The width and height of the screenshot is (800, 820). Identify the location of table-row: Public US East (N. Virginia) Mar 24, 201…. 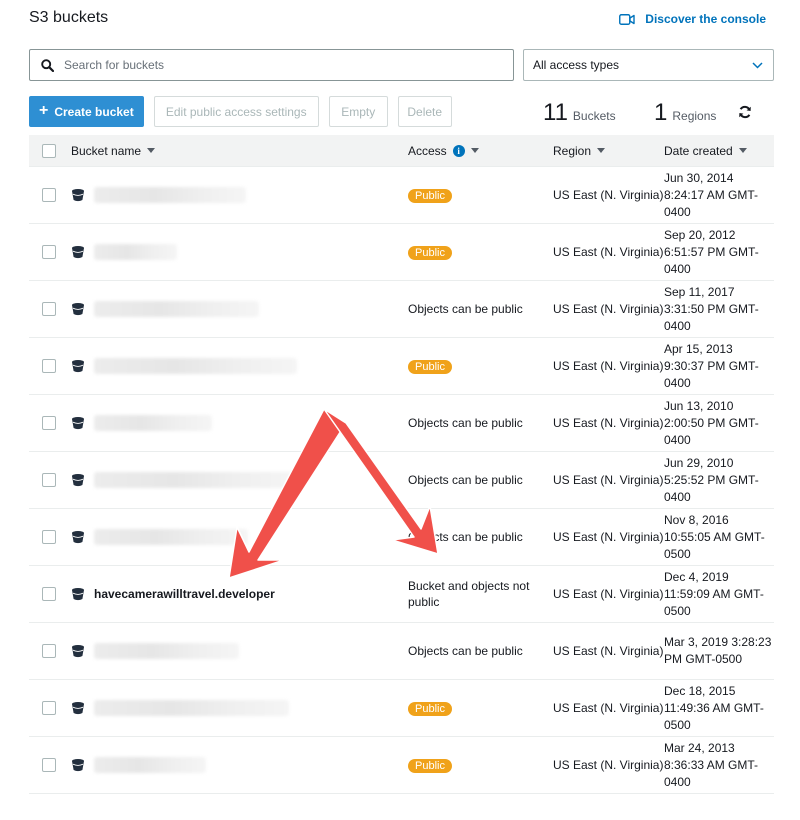
(401, 765).